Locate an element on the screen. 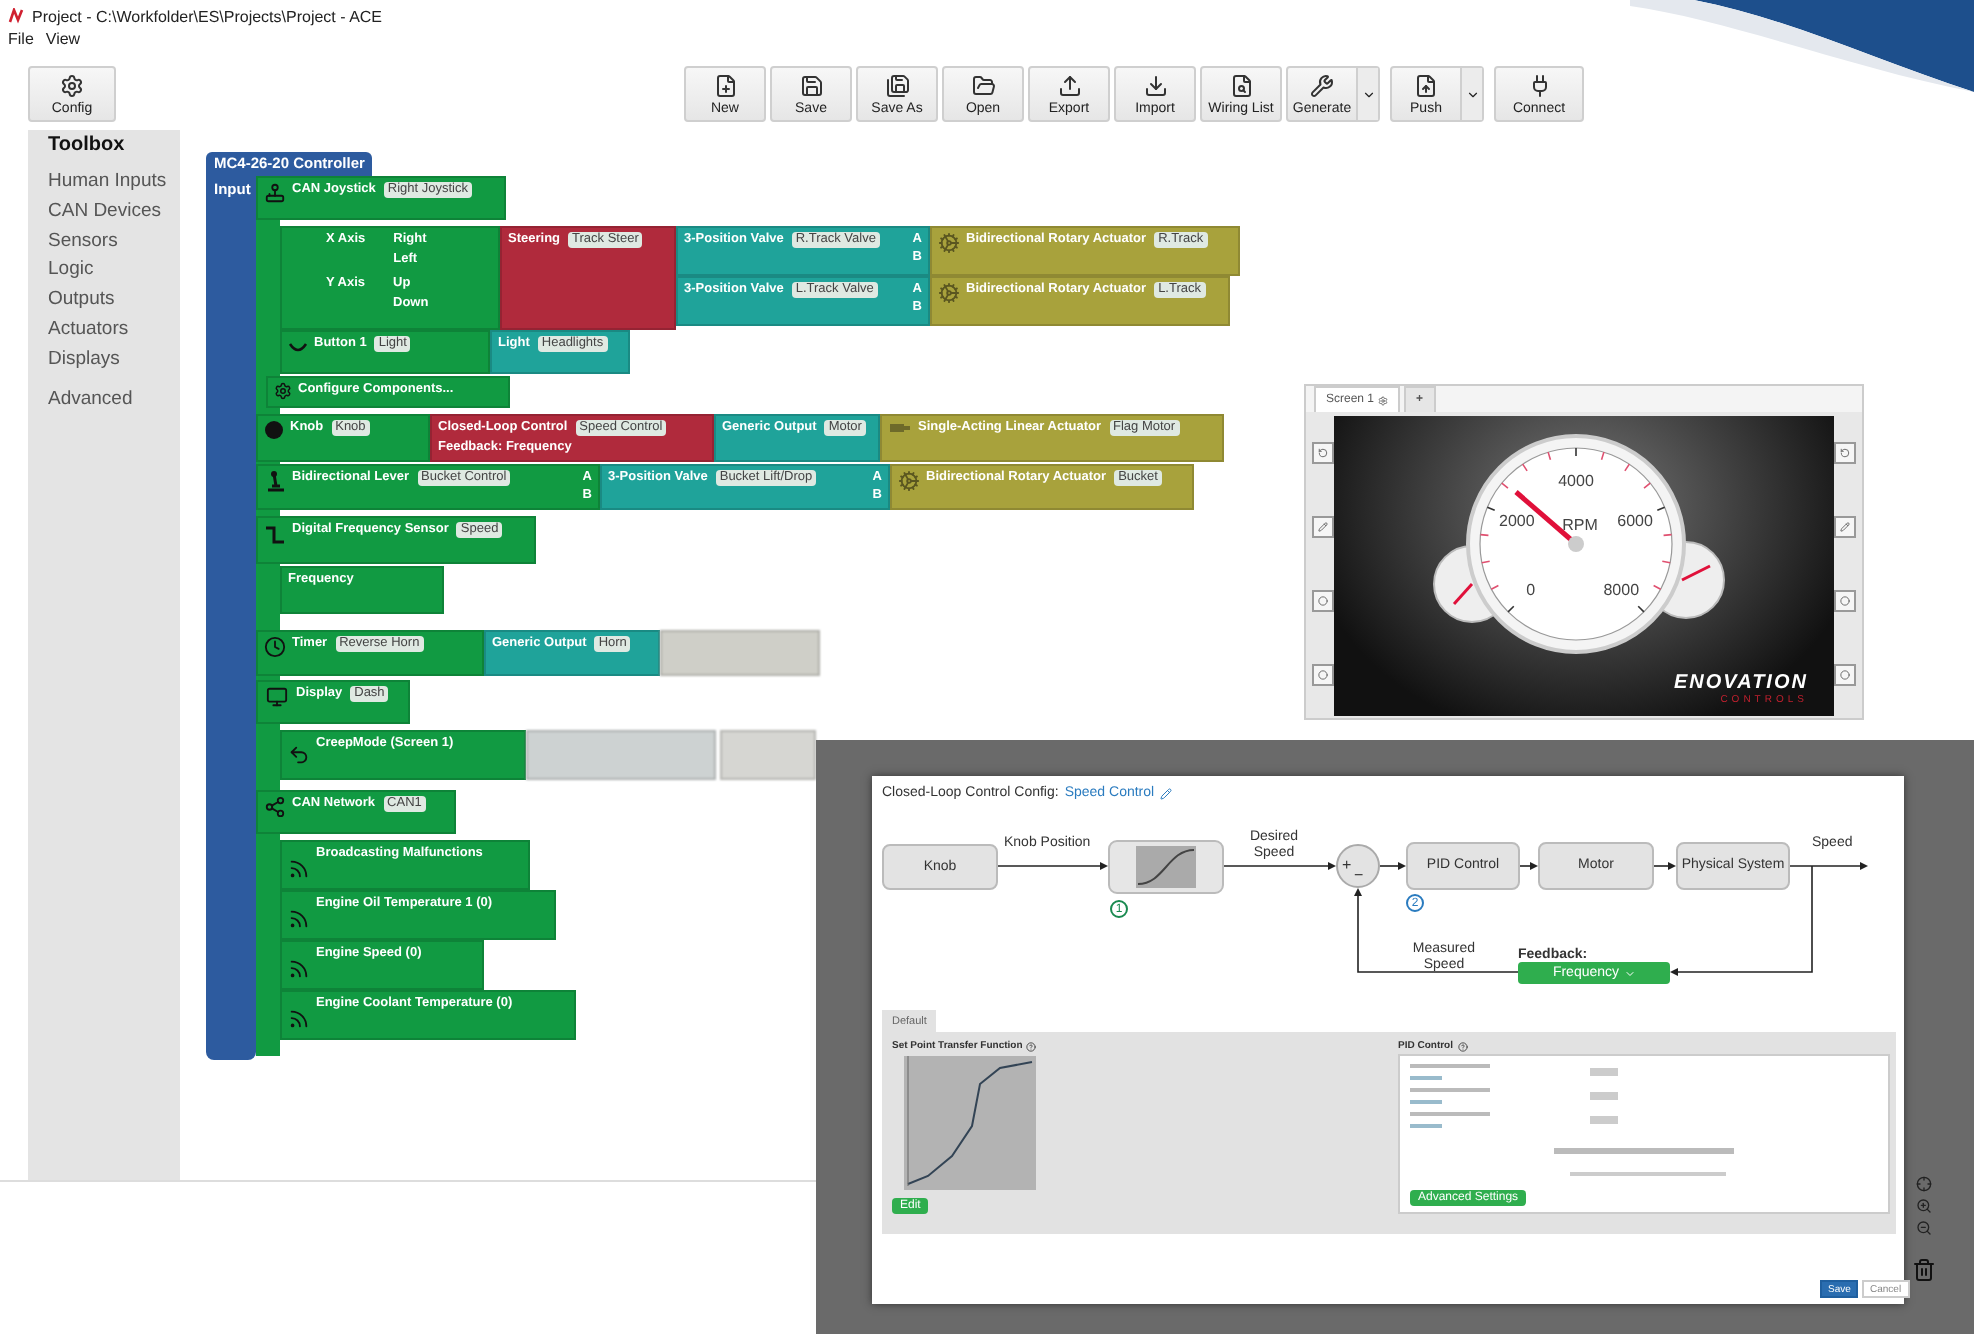 This screenshot has width=1974, height=1334. monitor-icon is located at coordinates (277, 697).